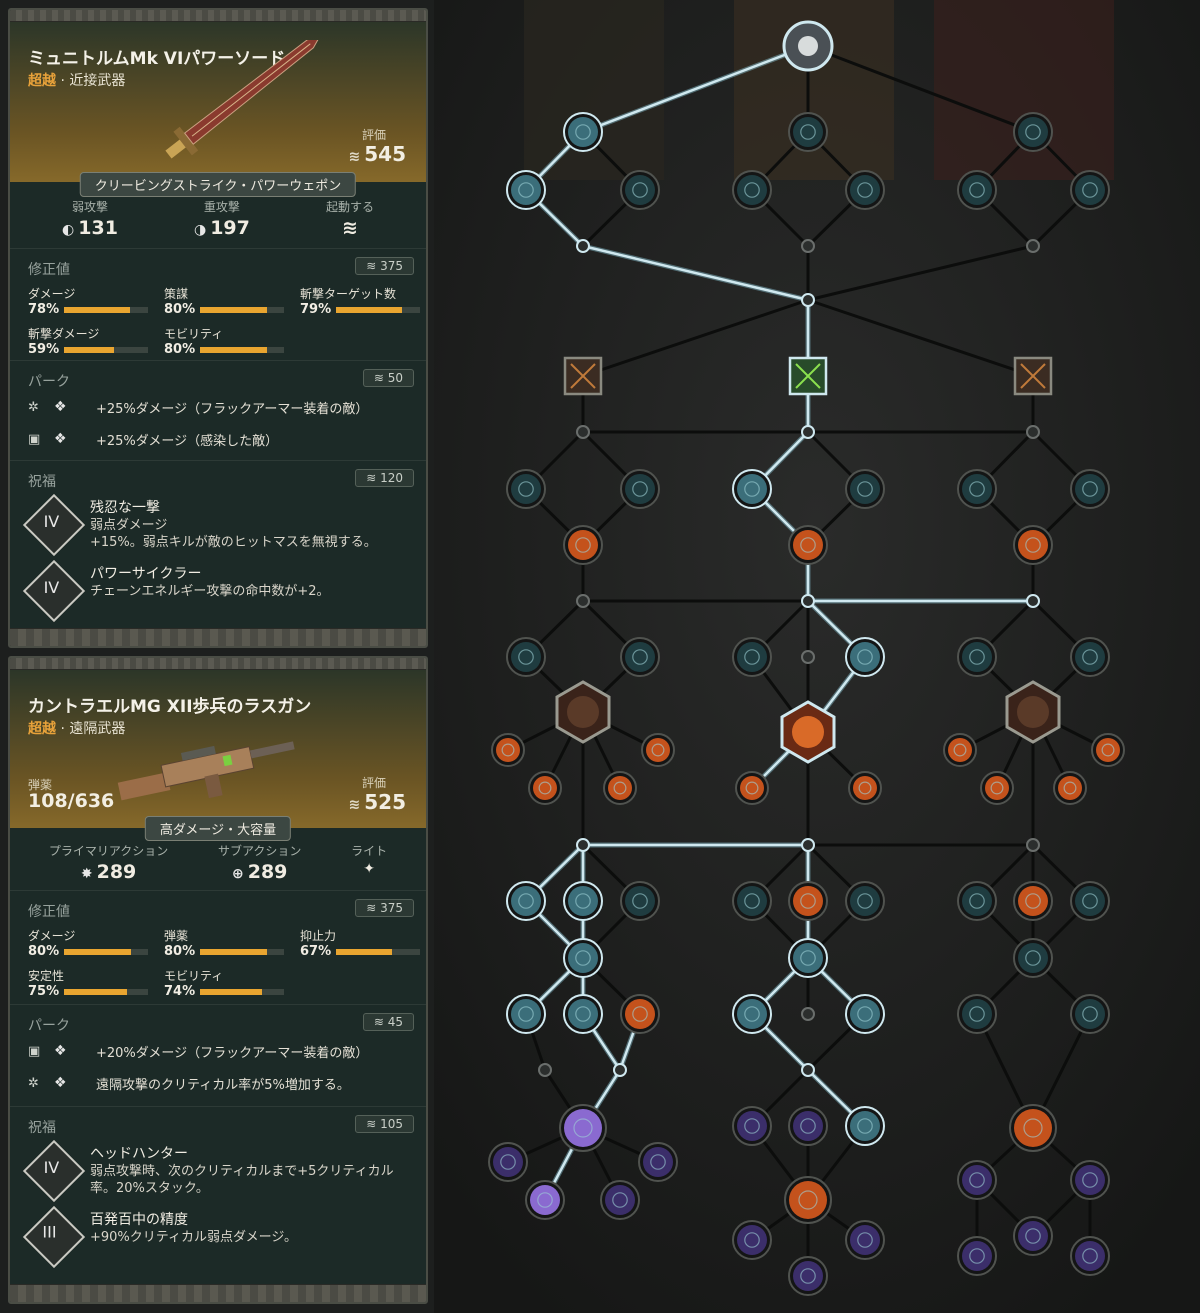  What do you see at coordinates (44, 309) in the screenshot?
I see `modifier-value: 78%` at bounding box center [44, 309].